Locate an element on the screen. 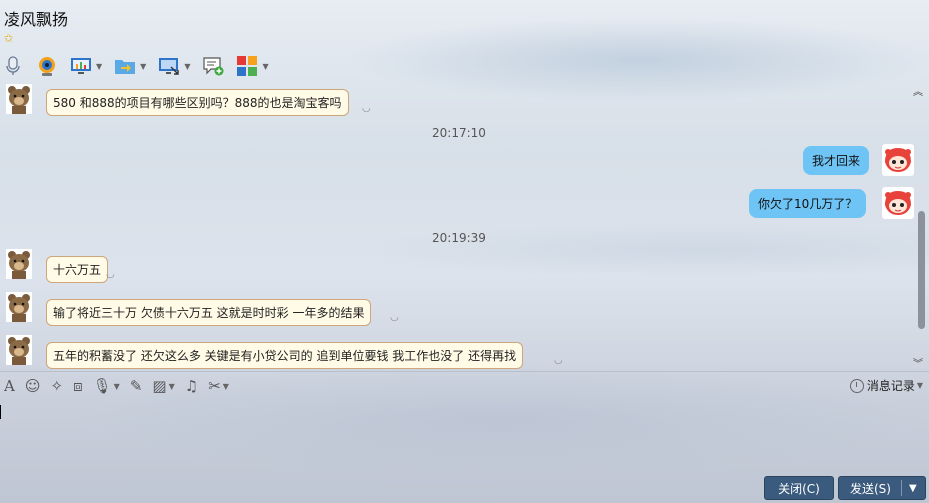 Image resolution: width=929 pixels, height=503 pixels. scroll-up-icon: ︽ is located at coordinates (918, 90).